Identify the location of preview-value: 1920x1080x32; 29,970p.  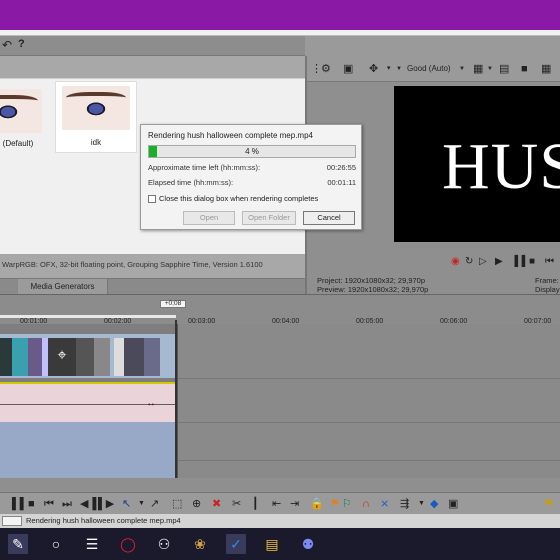
(388, 289).